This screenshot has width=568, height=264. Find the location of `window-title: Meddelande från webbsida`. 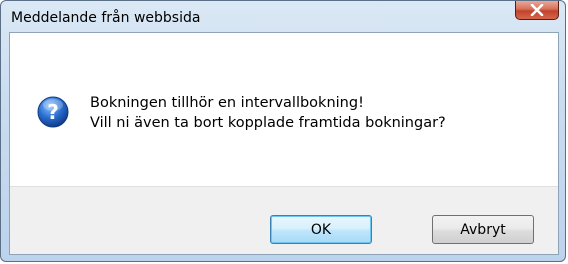

window-title: Meddelande från webbsida is located at coordinates (106, 18).